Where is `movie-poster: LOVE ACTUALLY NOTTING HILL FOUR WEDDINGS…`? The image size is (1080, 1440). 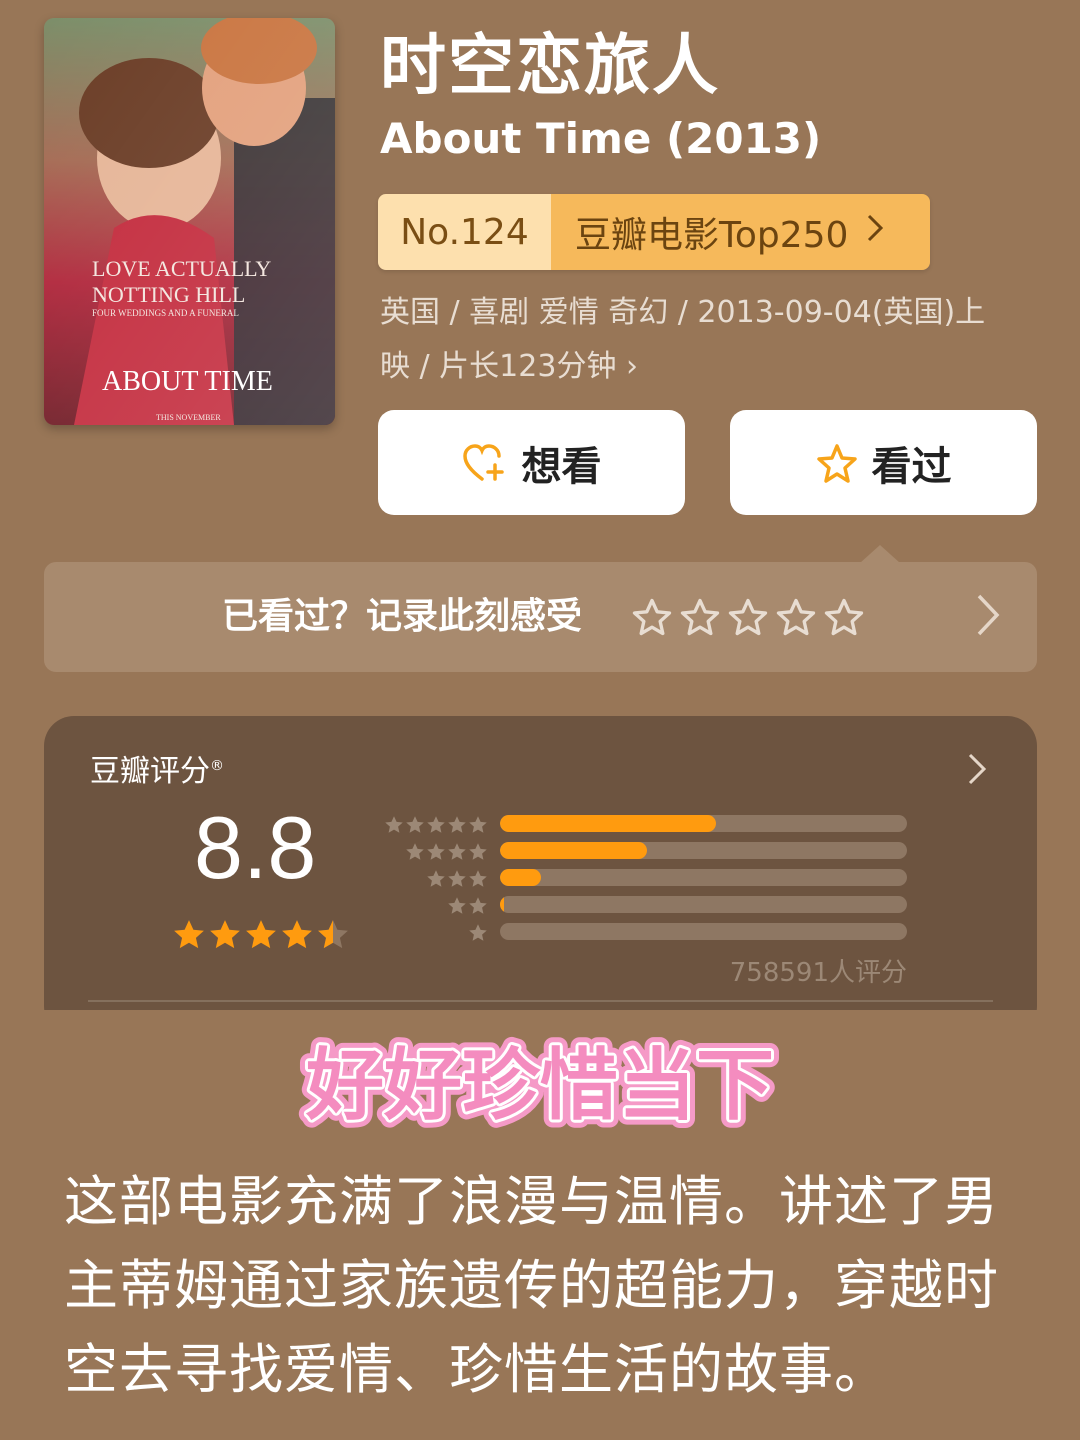 movie-poster: LOVE ACTUALLY NOTTING HILL FOUR WEDDINGS… is located at coordinates (189, 221).